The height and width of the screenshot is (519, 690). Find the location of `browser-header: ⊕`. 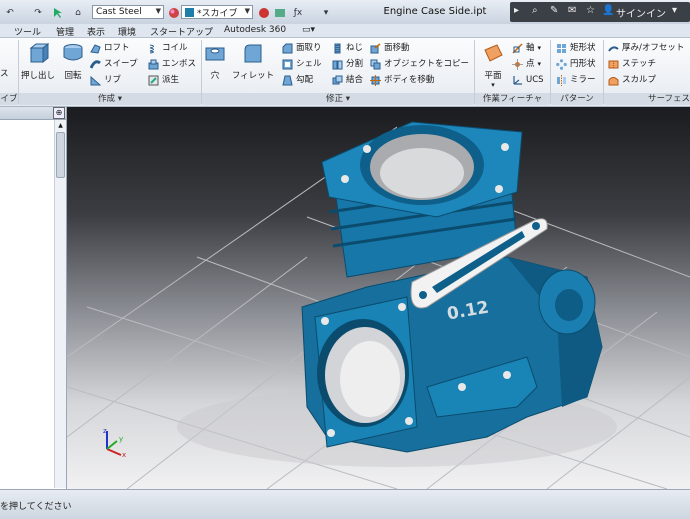

browser-header: ⊕ is located at coordinates (33, 113).